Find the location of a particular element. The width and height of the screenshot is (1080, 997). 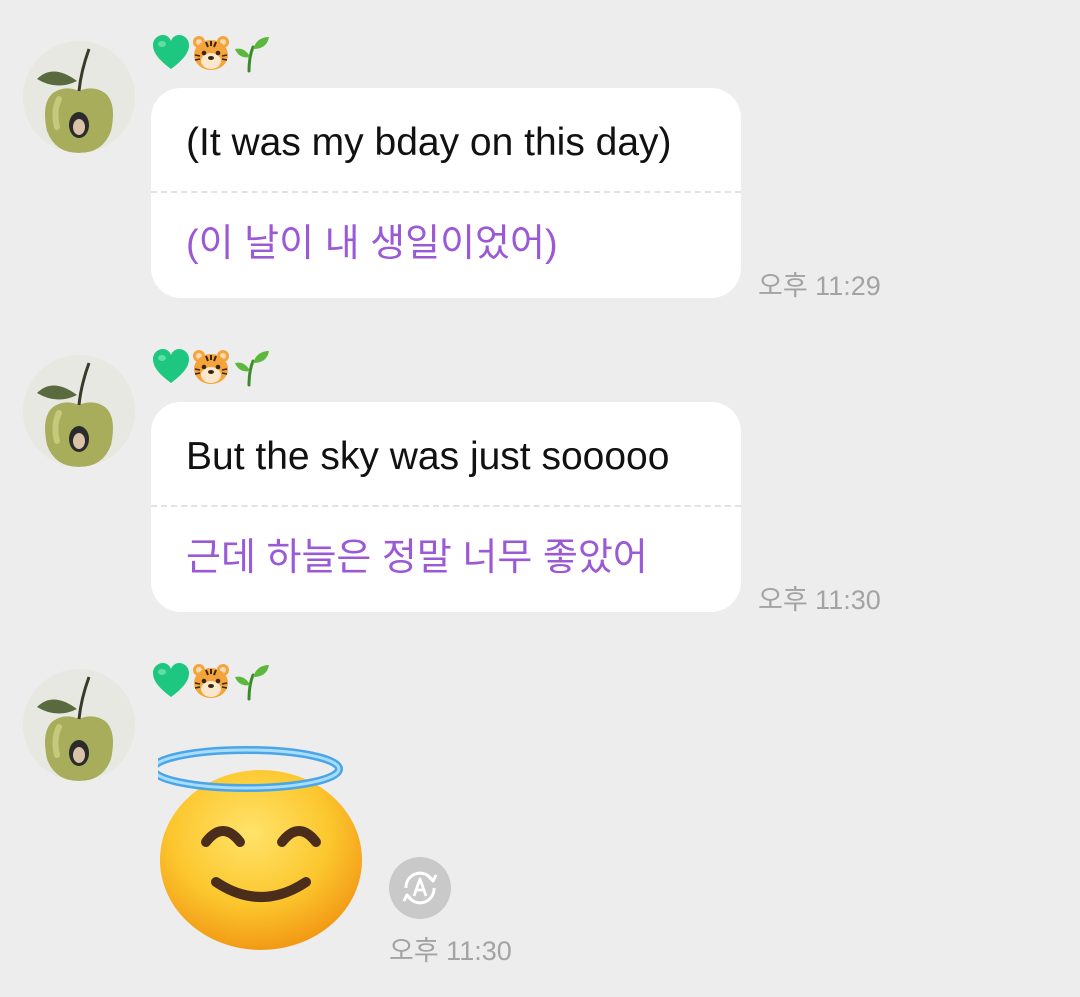

translate-button is located at coordinates (420, 888).